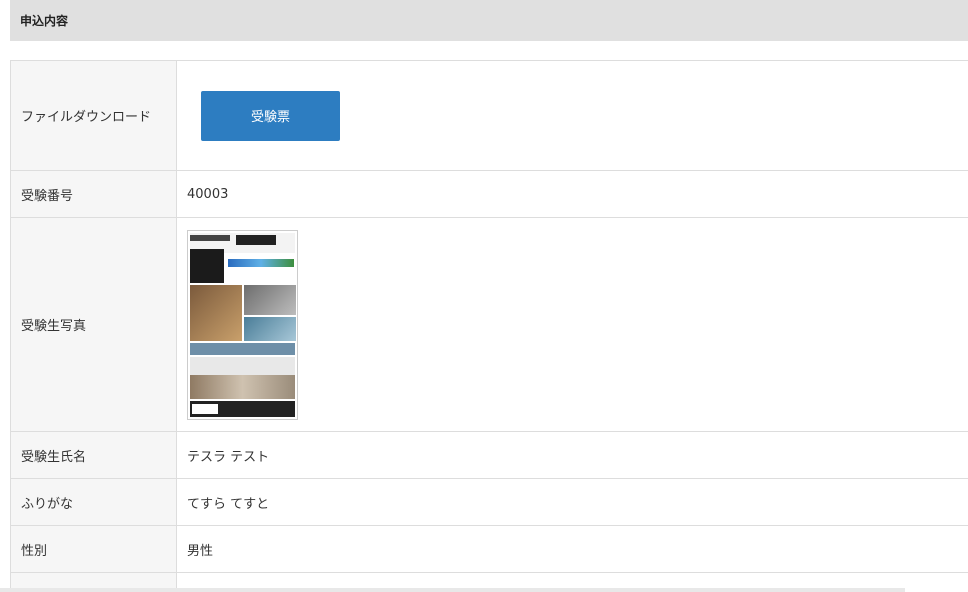 The height and width of the screenshot is (592, 968). I want to click on value-exam-number: 40003, so click(572, 194).